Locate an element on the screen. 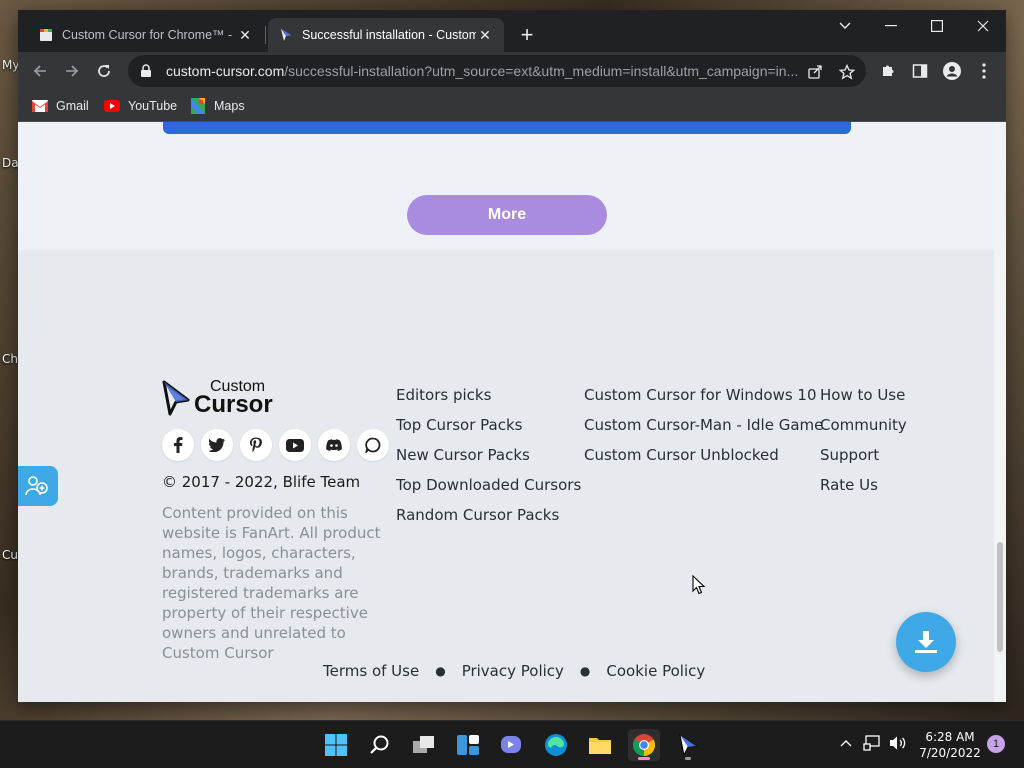  extensions-puzzle-icon is located at coordinates (888, 71).